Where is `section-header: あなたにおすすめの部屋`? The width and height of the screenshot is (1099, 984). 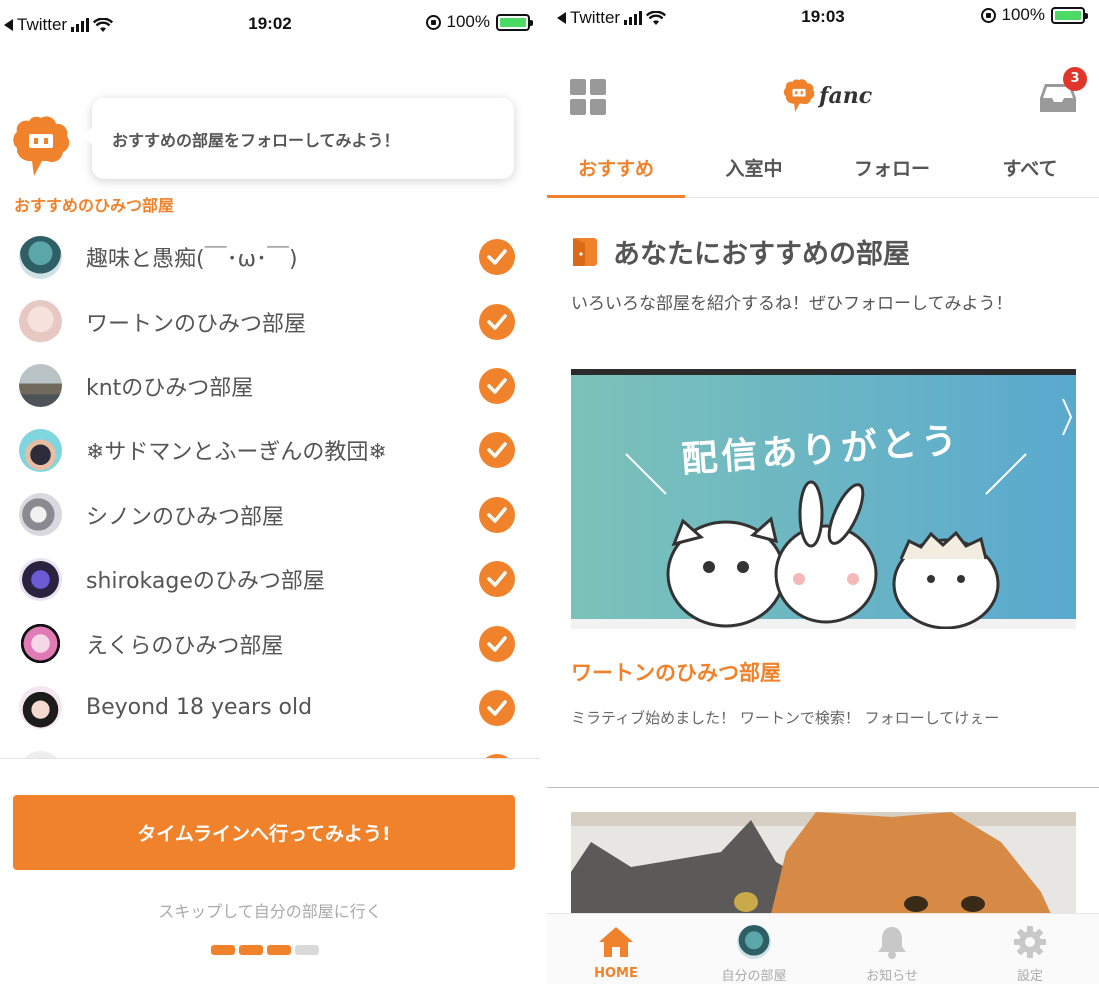 section-header: あなたにおすすめの部屋 is located at coordinates (740, 251).